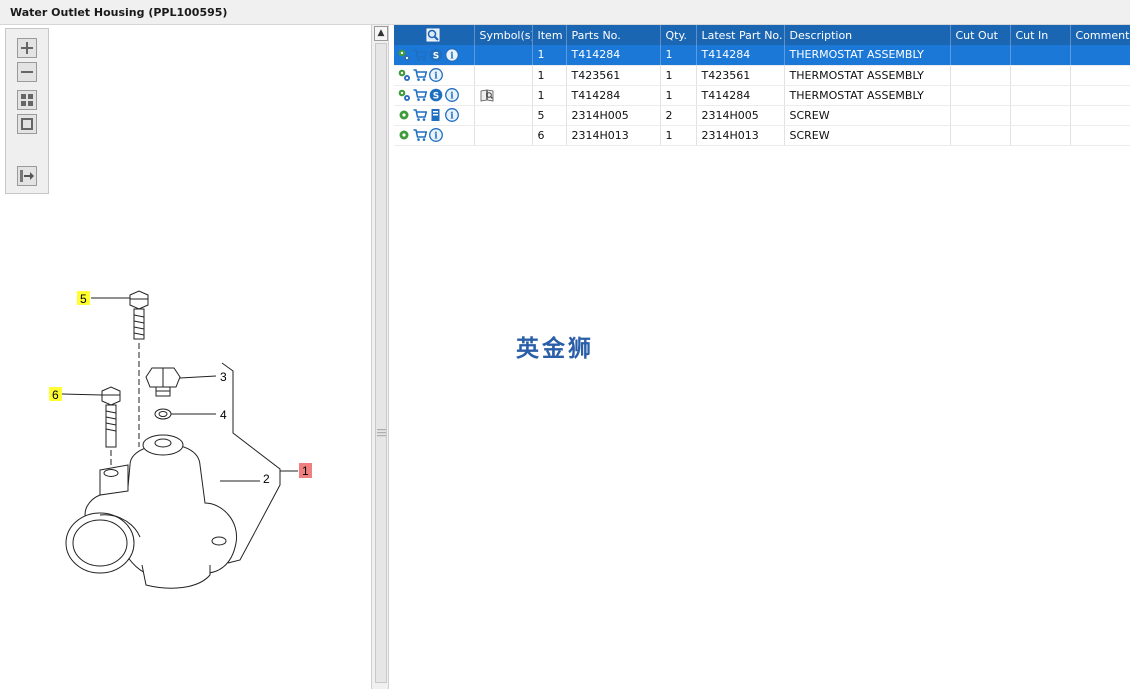 The width and height of the screenshot is (1130, 689). I want to click on callout-3: 3, so click(223, 377).